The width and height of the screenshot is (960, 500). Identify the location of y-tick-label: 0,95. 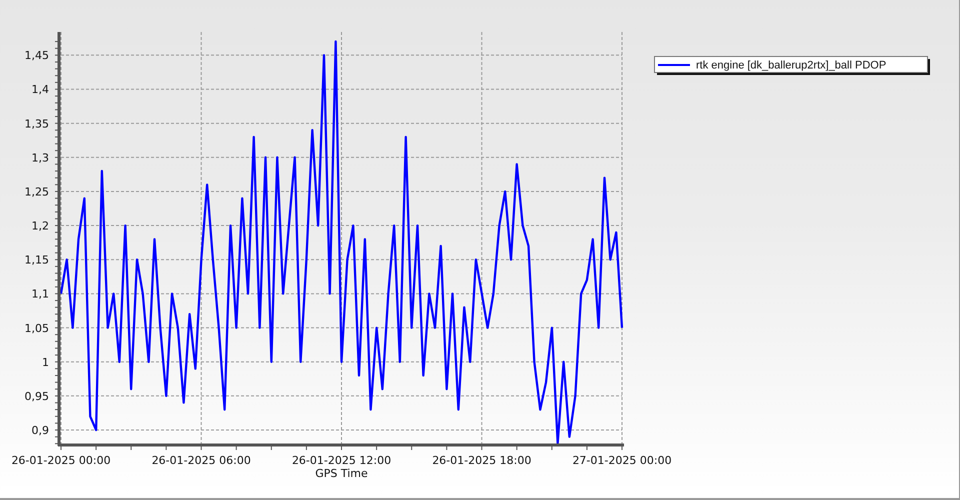
(36, 396).